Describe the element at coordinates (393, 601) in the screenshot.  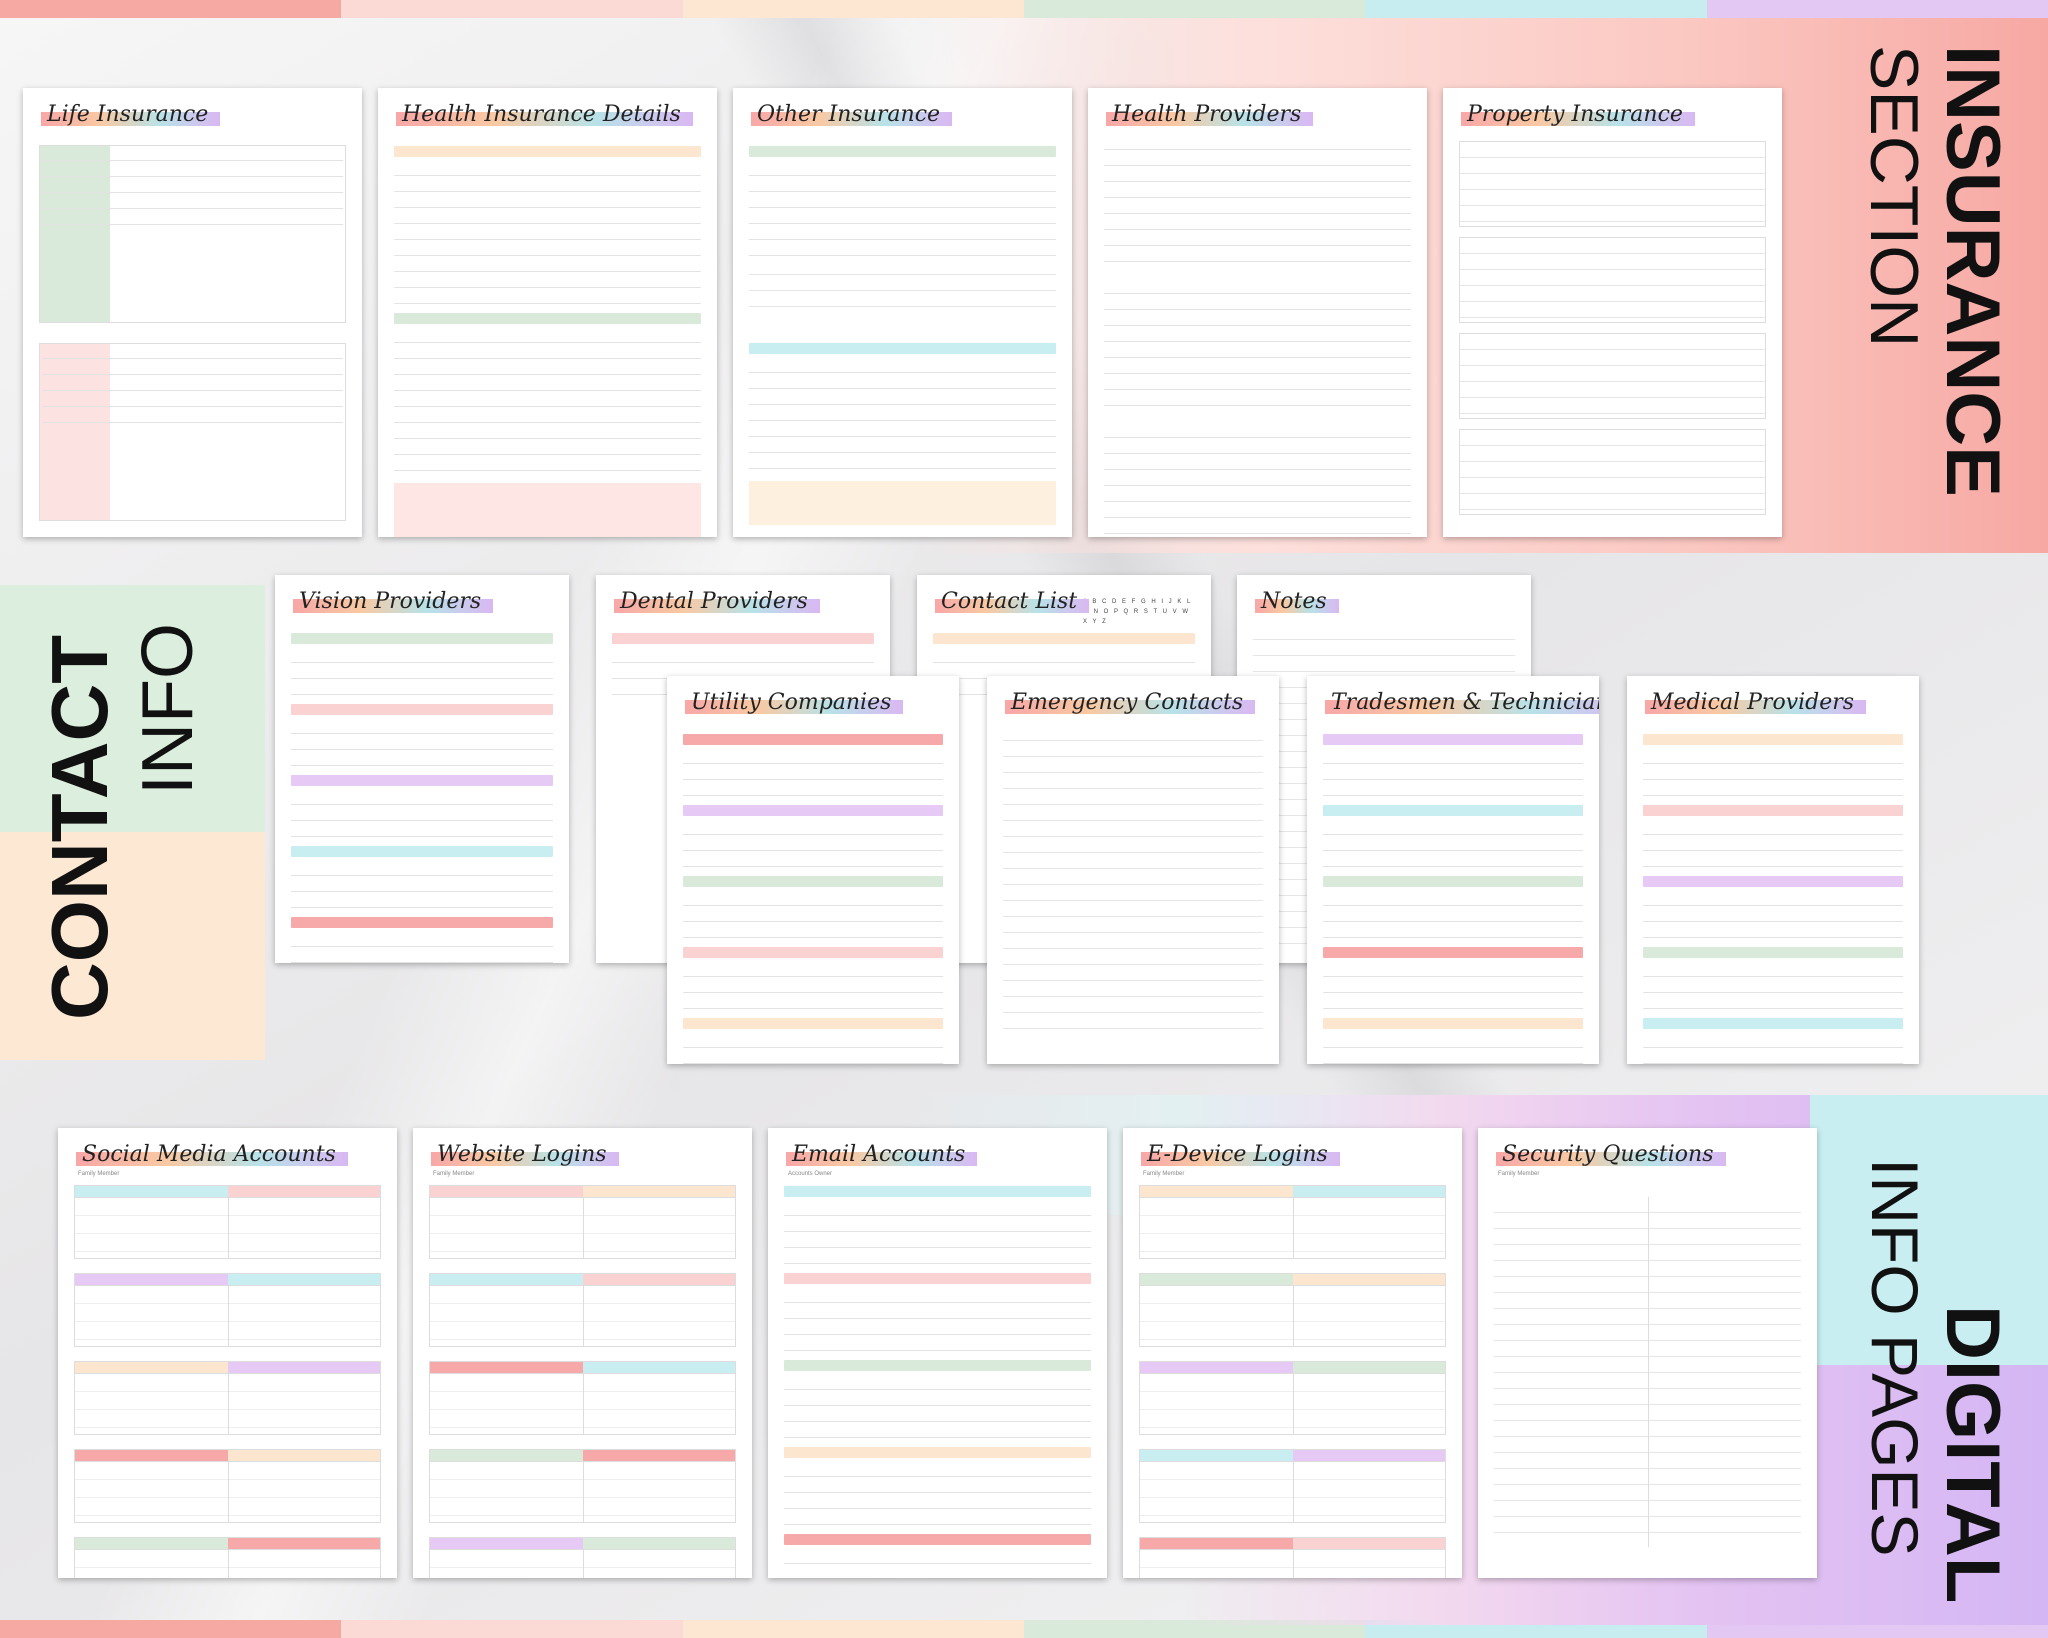
I see `page-title: Vision Providers` at that location.